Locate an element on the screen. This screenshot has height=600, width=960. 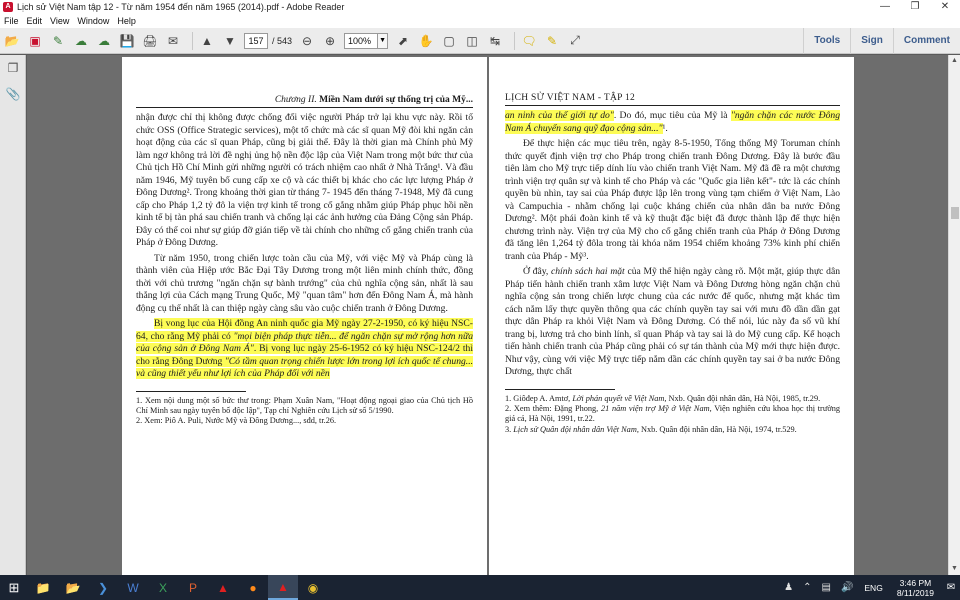
upload-icon: ☁ is located at coordinates (81, 41).